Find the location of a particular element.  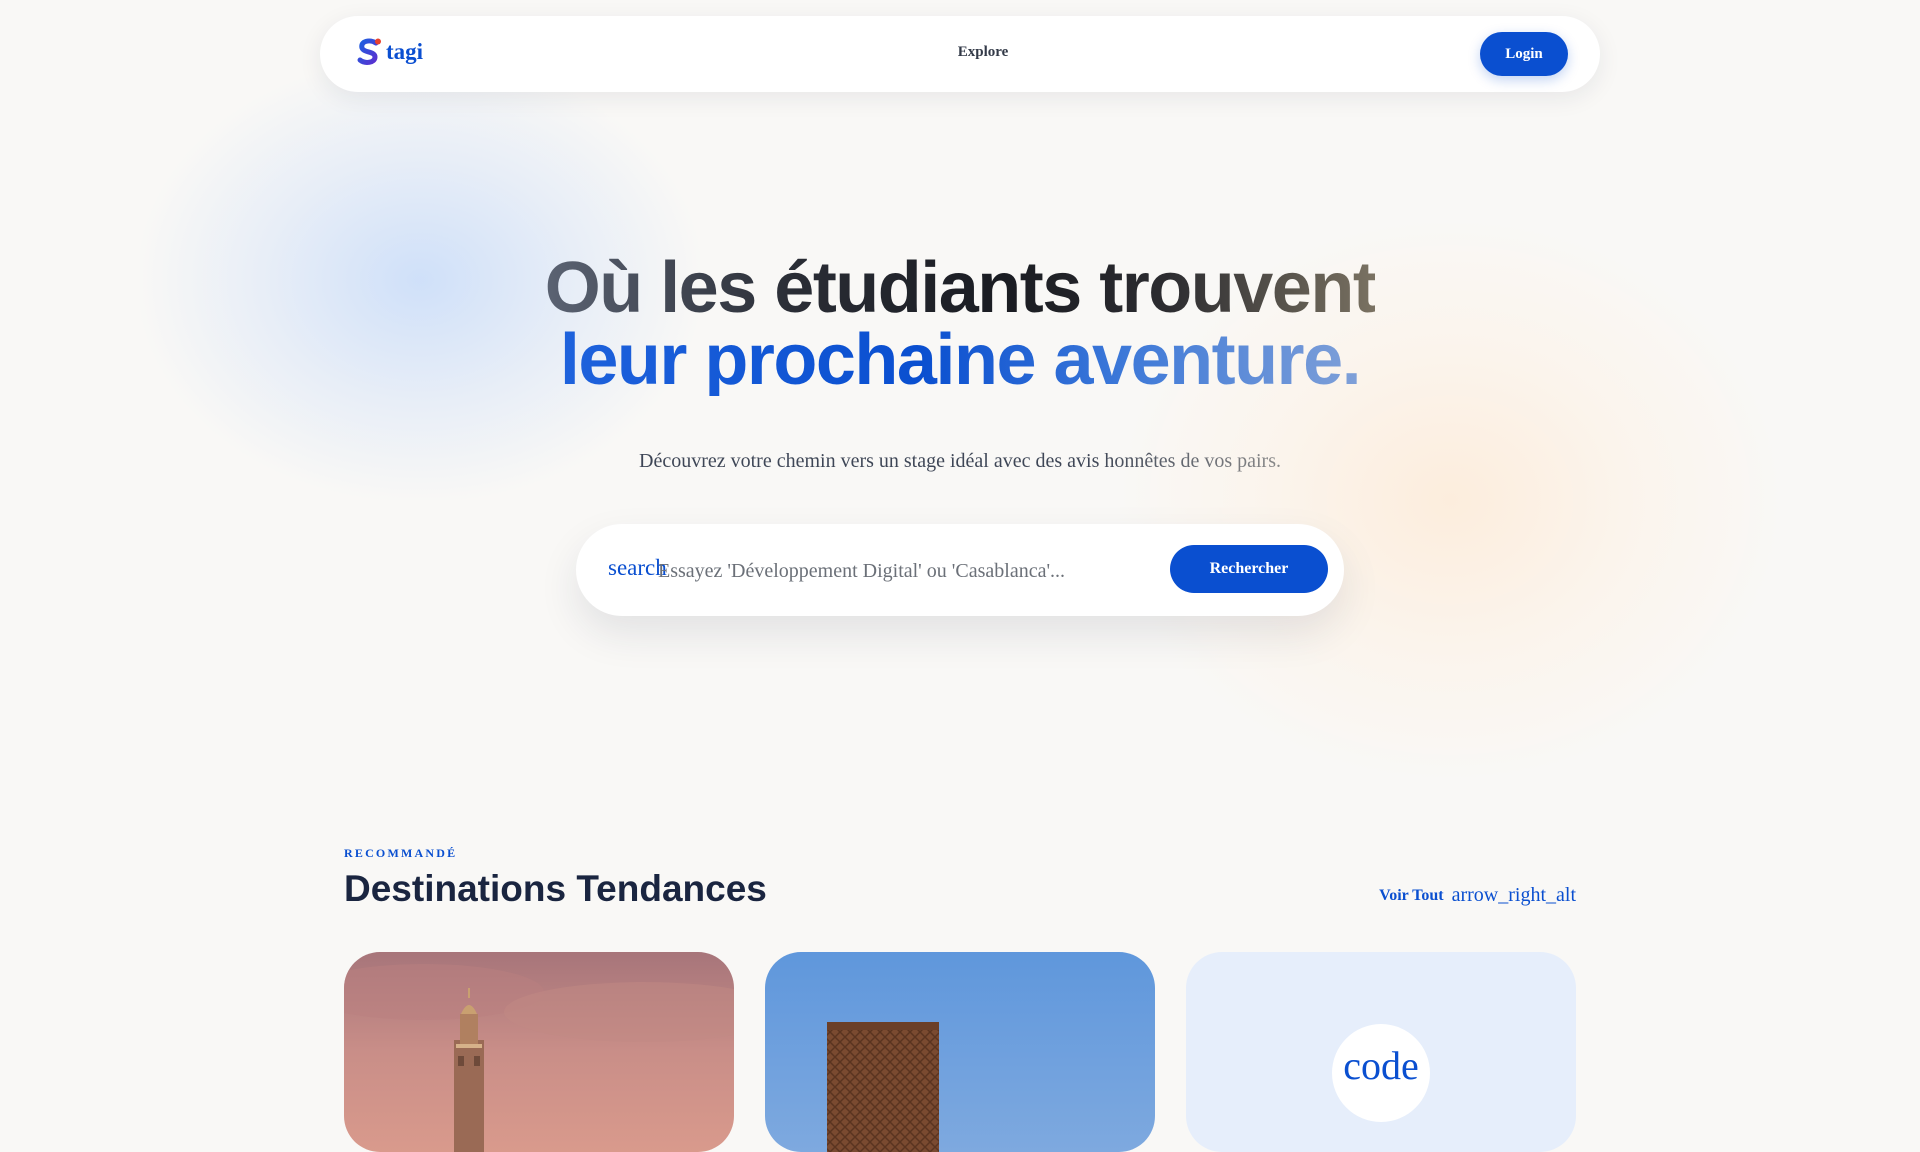

hero-headline-line-1: Où les étudiants trouvent is located at coordinates (960, 288).